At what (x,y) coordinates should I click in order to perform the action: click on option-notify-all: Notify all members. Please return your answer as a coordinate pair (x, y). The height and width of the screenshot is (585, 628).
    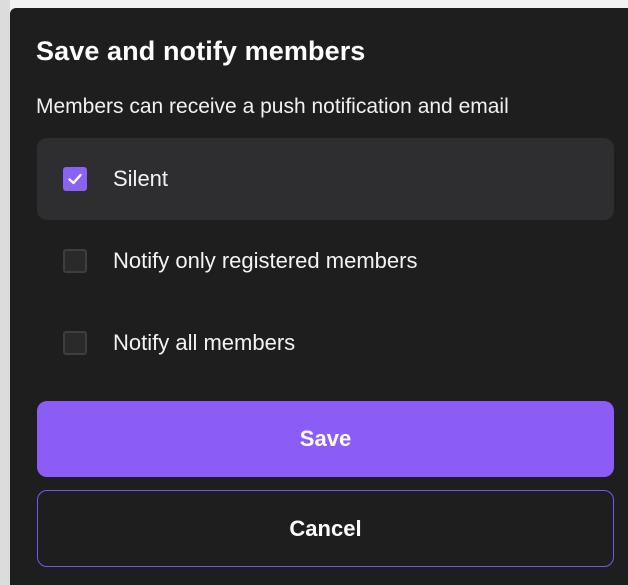
    Looking at the image, I should click on (325, 343).